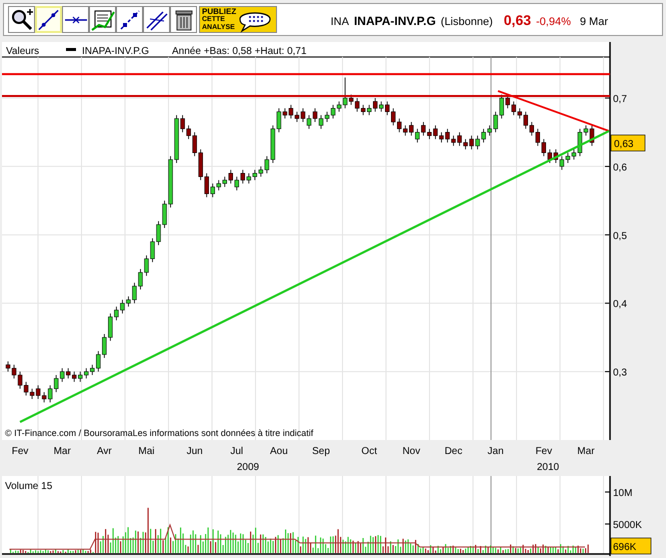  I want to click on month-label: Sep, so click(321, 451).